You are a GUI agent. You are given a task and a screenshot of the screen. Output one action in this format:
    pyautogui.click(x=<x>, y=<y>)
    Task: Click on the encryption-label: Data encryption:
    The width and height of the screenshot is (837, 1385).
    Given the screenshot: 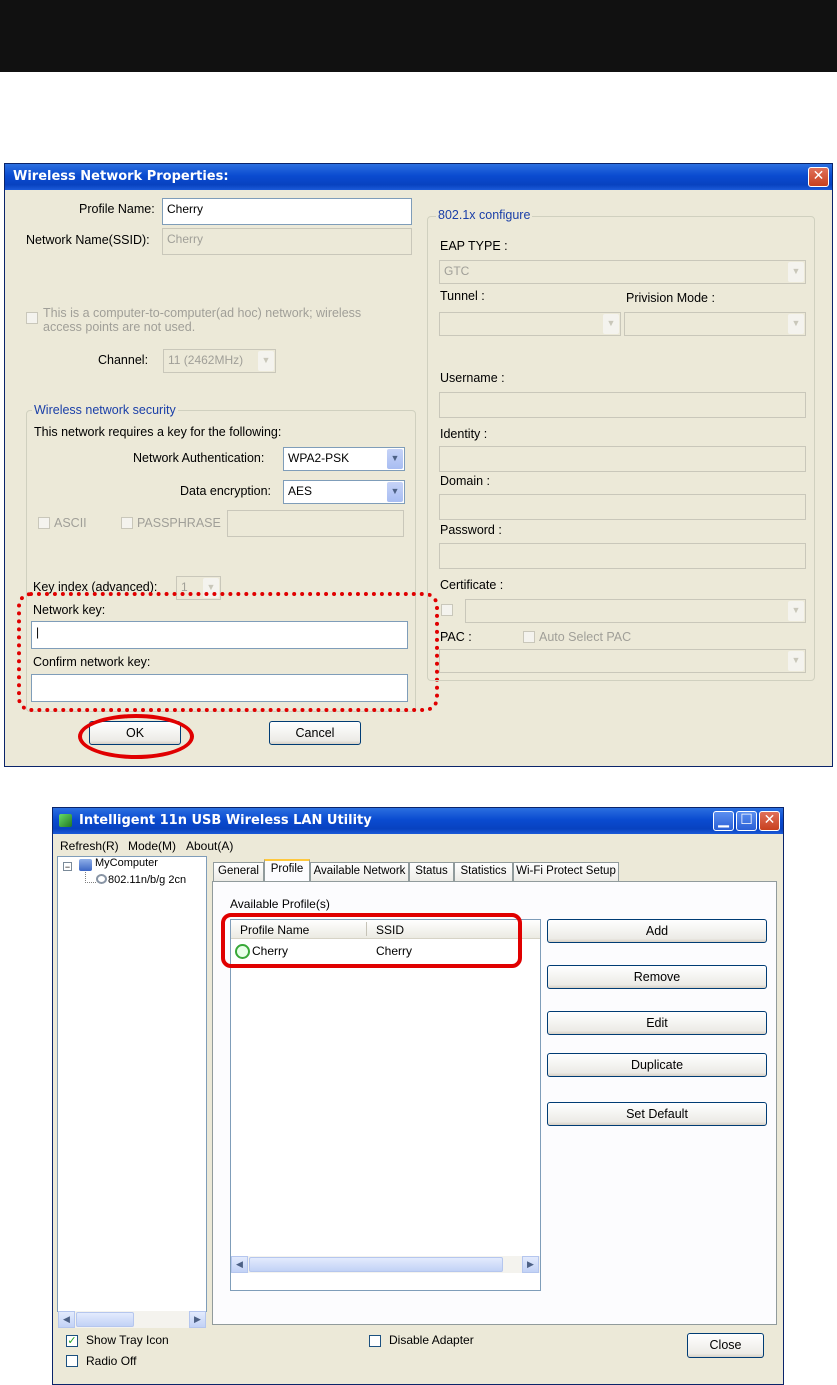 What is the action you would take?
    pyautogui.click(x=226, y=491)
    